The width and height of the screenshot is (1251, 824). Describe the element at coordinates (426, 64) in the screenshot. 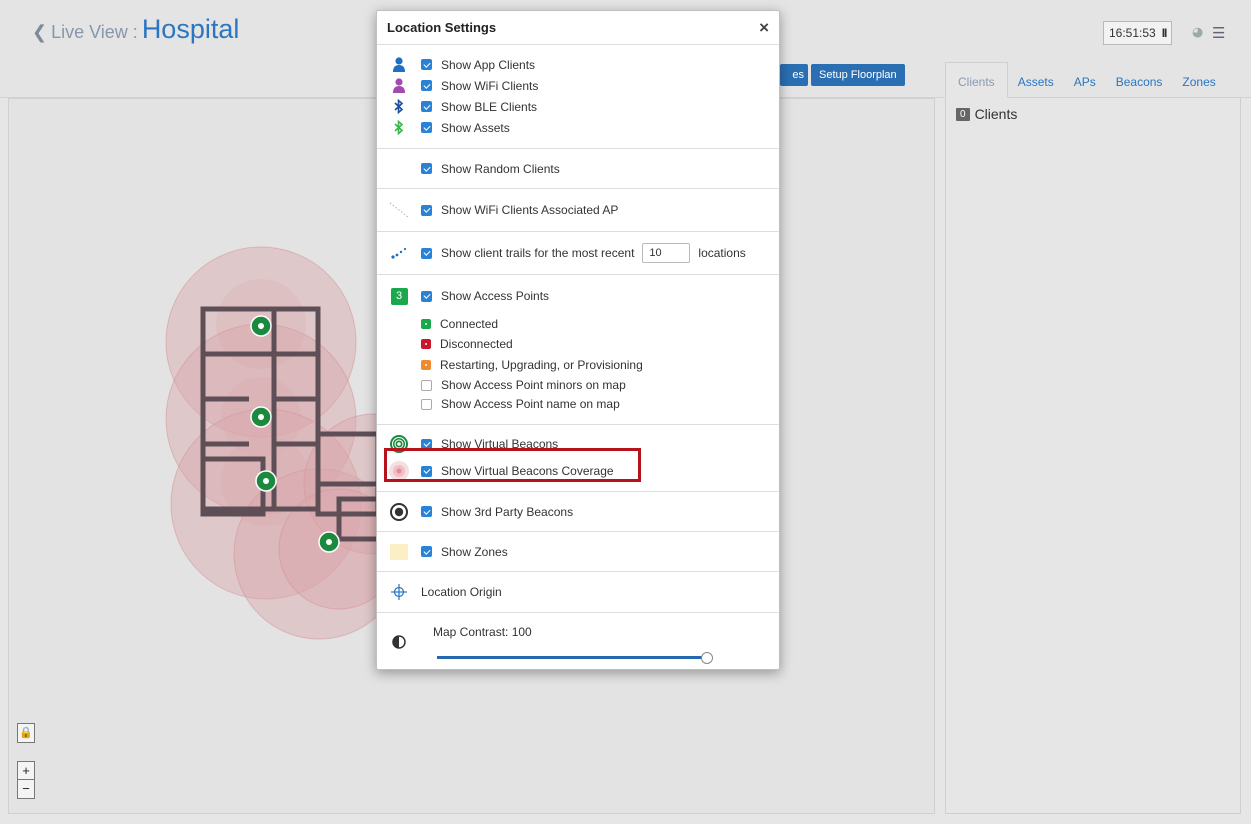

I see `show-app-clients-checkbox` at that location.